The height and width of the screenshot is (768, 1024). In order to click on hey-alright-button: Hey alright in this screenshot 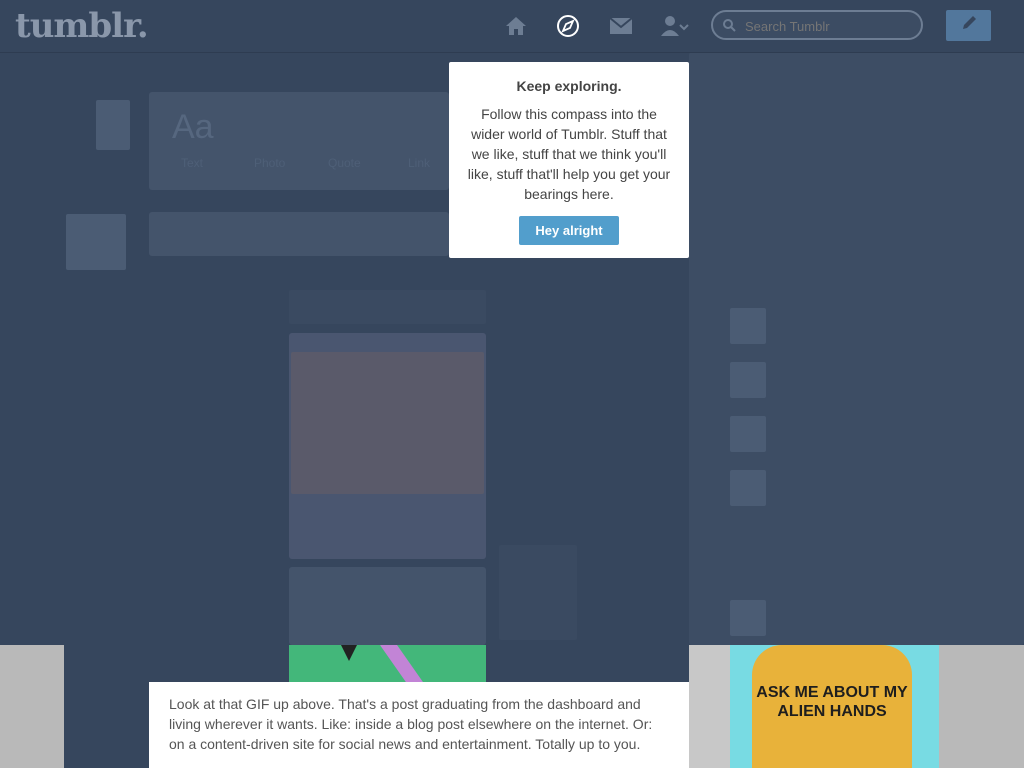, I will do `click(569, 230)`.